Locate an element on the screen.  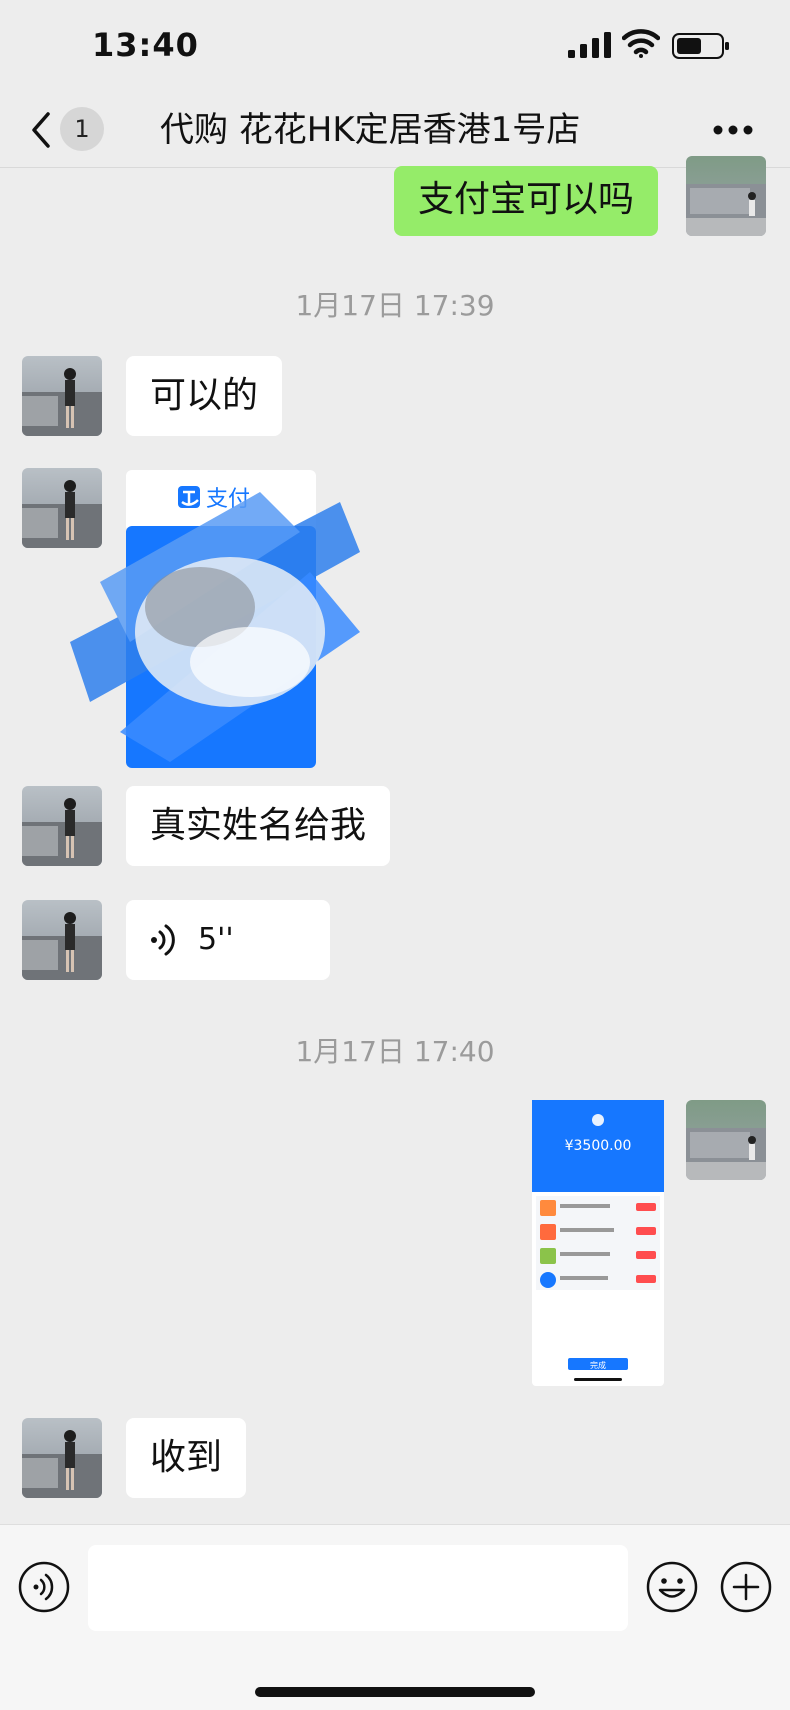
payment-qr-image: 支付 is located at coordinates (215, 622).